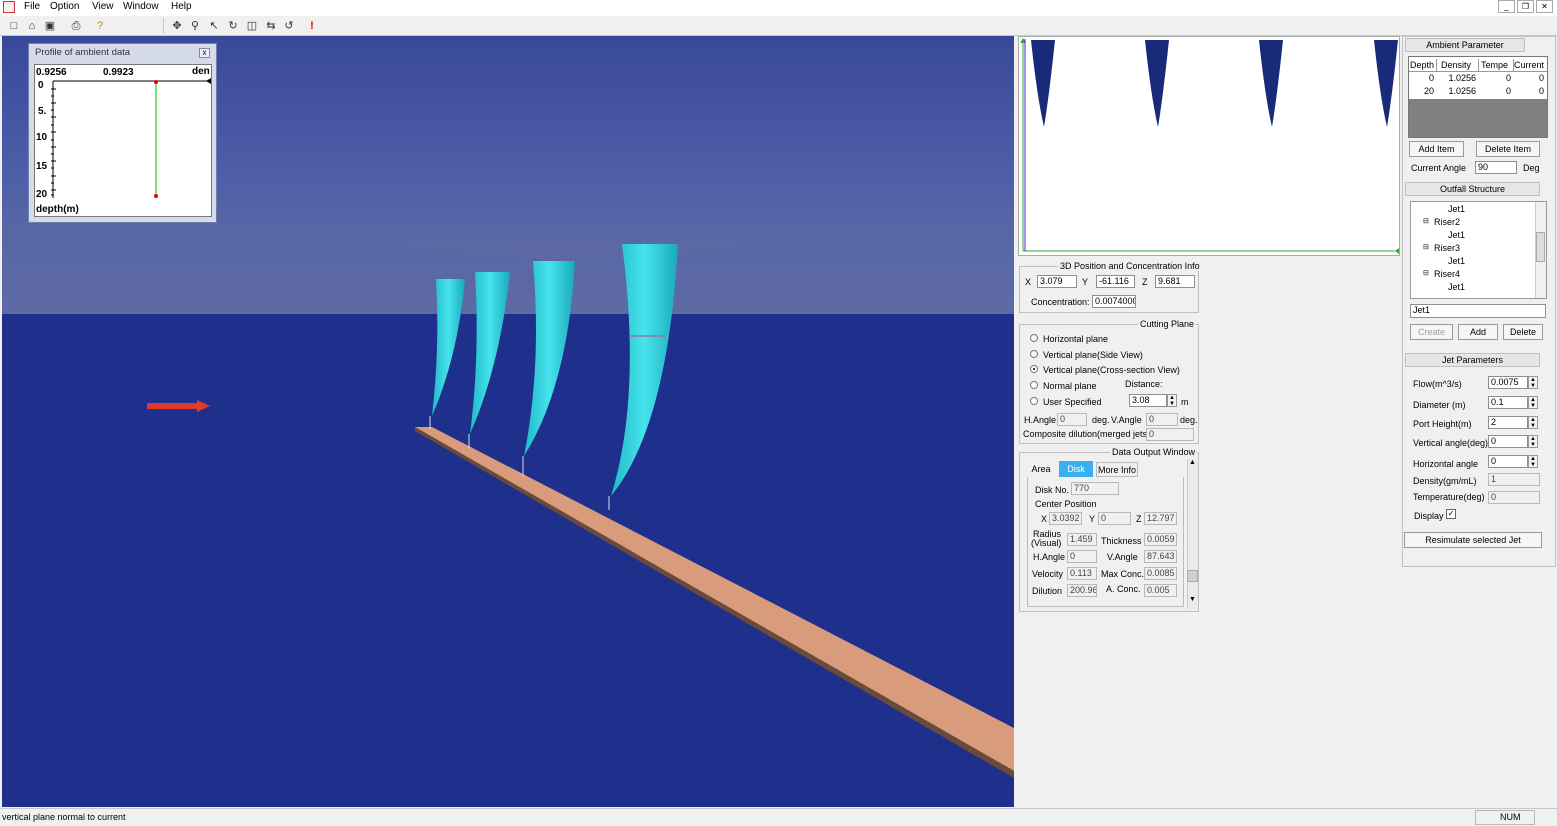 Image resolution: width=1557 pixels, height=826 pixels. Describe the element at coordinates (1117, 469) in the screenshot. I see `tab-more-info: More Info` at that location.